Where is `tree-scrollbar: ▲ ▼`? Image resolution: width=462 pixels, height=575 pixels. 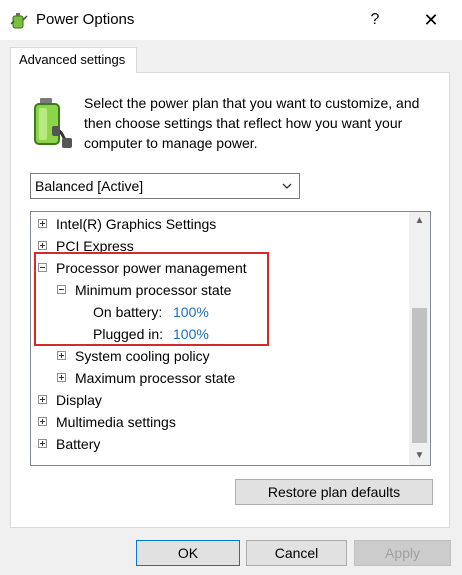
tree-scrollbar: ▲ ▼ is located at coordinates (419, 338).